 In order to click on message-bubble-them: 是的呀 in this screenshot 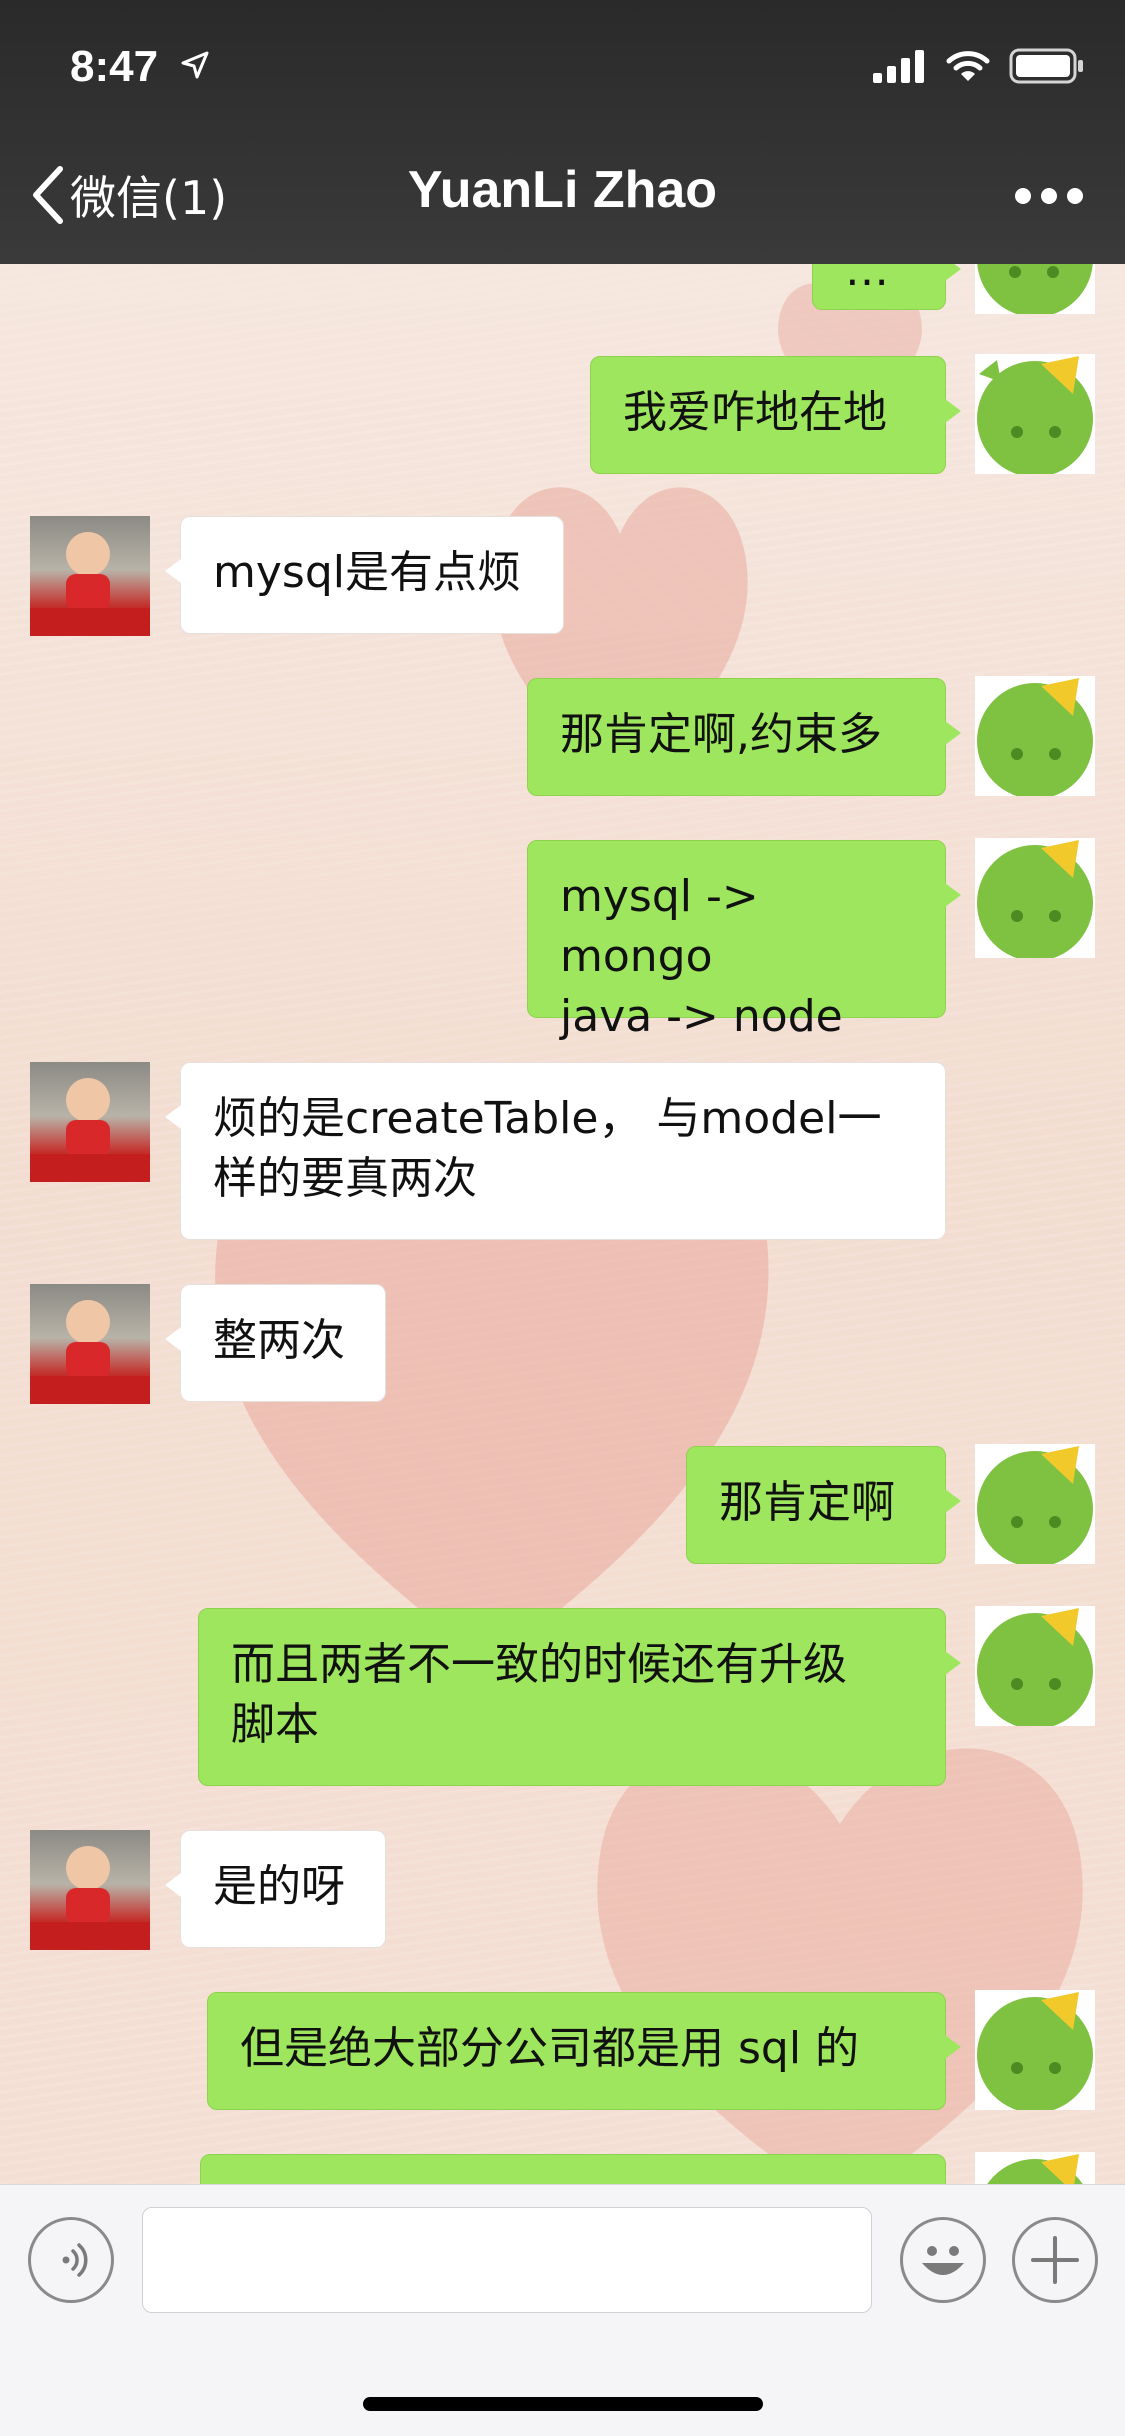, I will do `click(275, 1889)`.